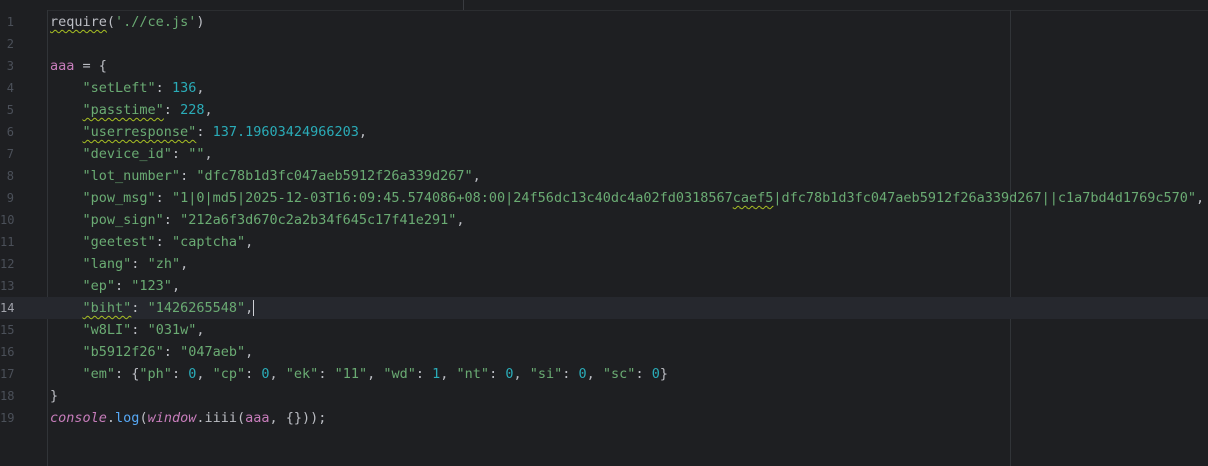 This screenshot has height=466, width=1208. Describe the element at coordinates (604, 22) in the screenshot. I see `code-line: 1 require('.//ce.js')` at that location.